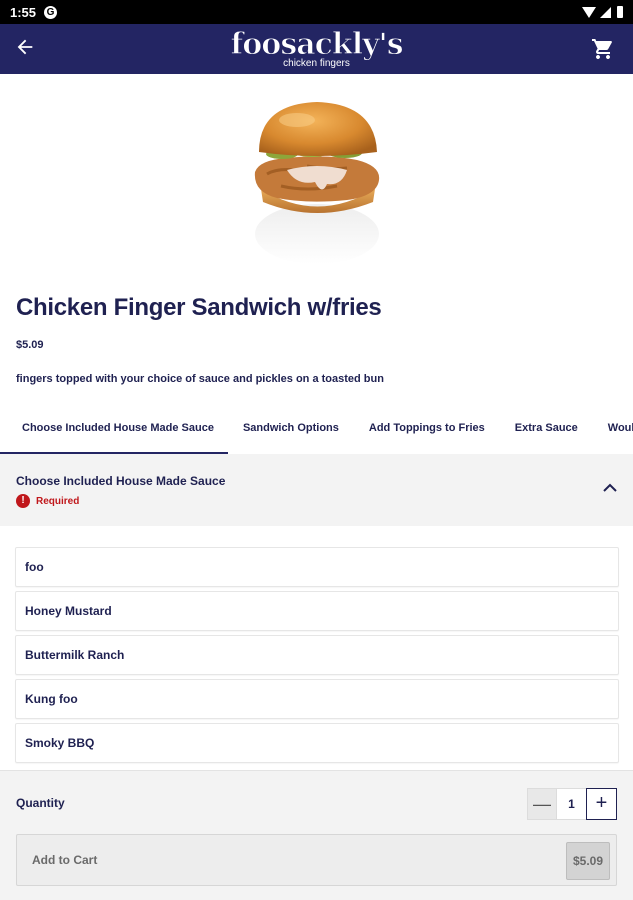 Image resolution: width=633 pixels, height=900 pixels. What do you see at coordinates (317, 611) in the screenshot?
I see `list-item: Honey Mustard` at bounding box center [317, 611].